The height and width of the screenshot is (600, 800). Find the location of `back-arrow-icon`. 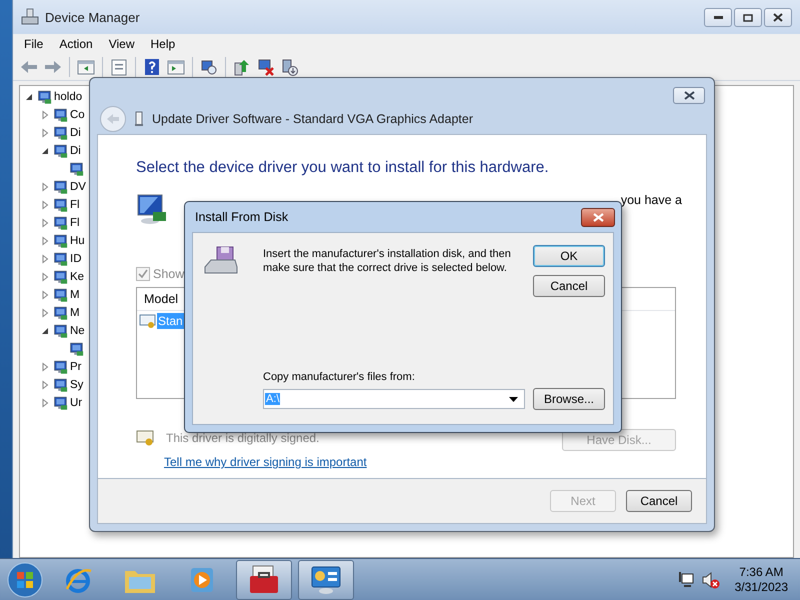

back-arrow-icon is located at coordinates (113, 119).